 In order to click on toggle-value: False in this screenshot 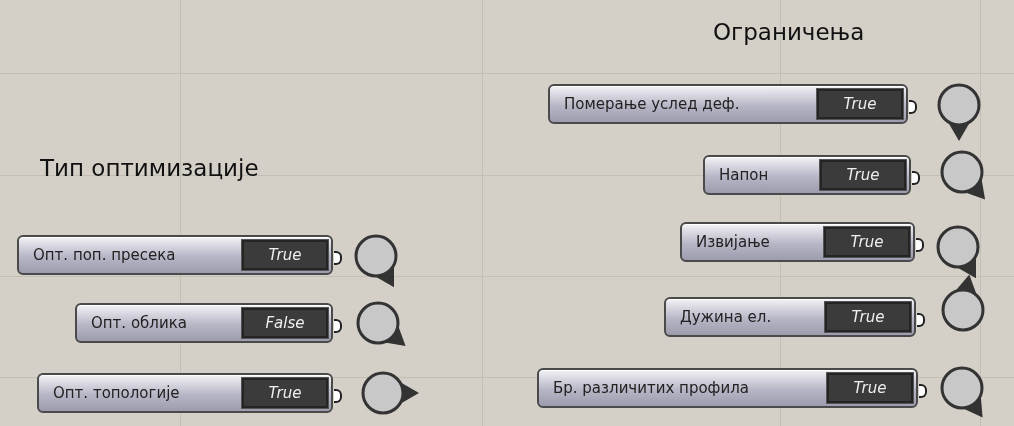, I will do `click(285, 323)`.